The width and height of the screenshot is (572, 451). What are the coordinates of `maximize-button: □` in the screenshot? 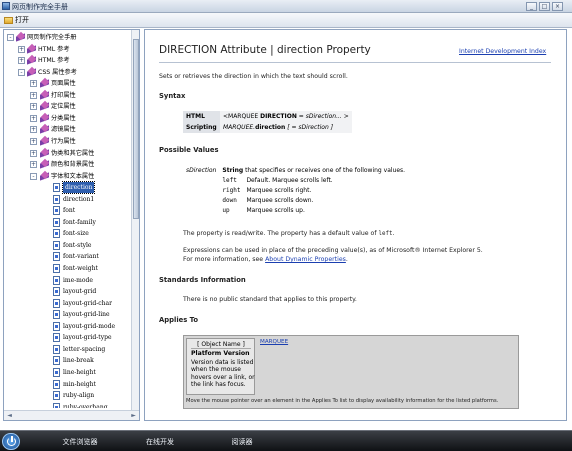 It's located at (544, 6).